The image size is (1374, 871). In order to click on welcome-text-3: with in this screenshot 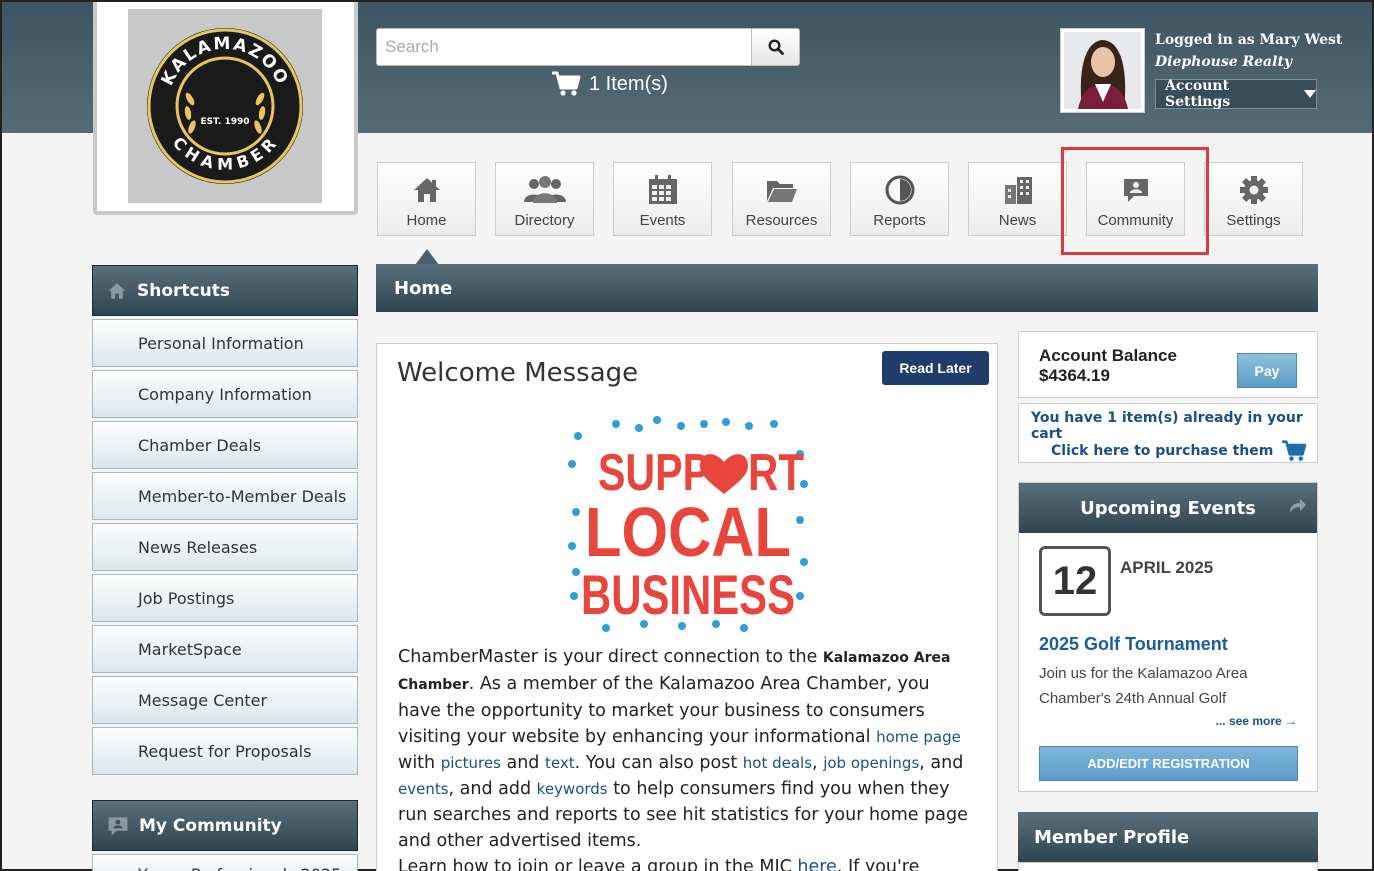, I will do `click(419, 763)`.